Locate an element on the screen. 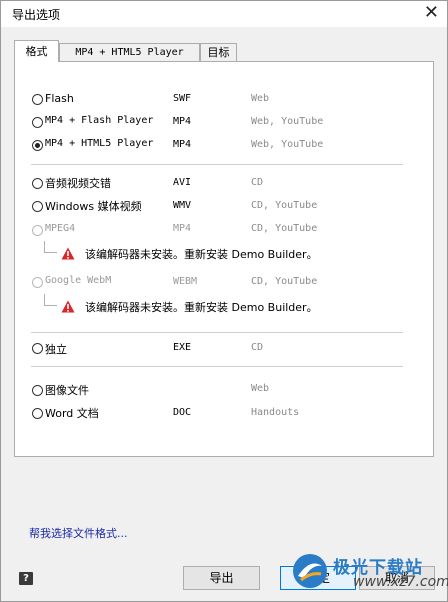 The width and height of the screenshot is (448, 602). tab-mp4-html5-player-label: MP4 + HTML5 Player is located at coordinates (129, 52).